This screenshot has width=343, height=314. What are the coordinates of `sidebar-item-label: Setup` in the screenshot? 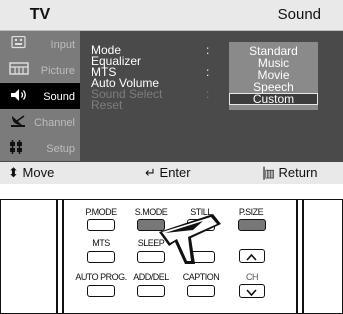 It's located at (60, 149).